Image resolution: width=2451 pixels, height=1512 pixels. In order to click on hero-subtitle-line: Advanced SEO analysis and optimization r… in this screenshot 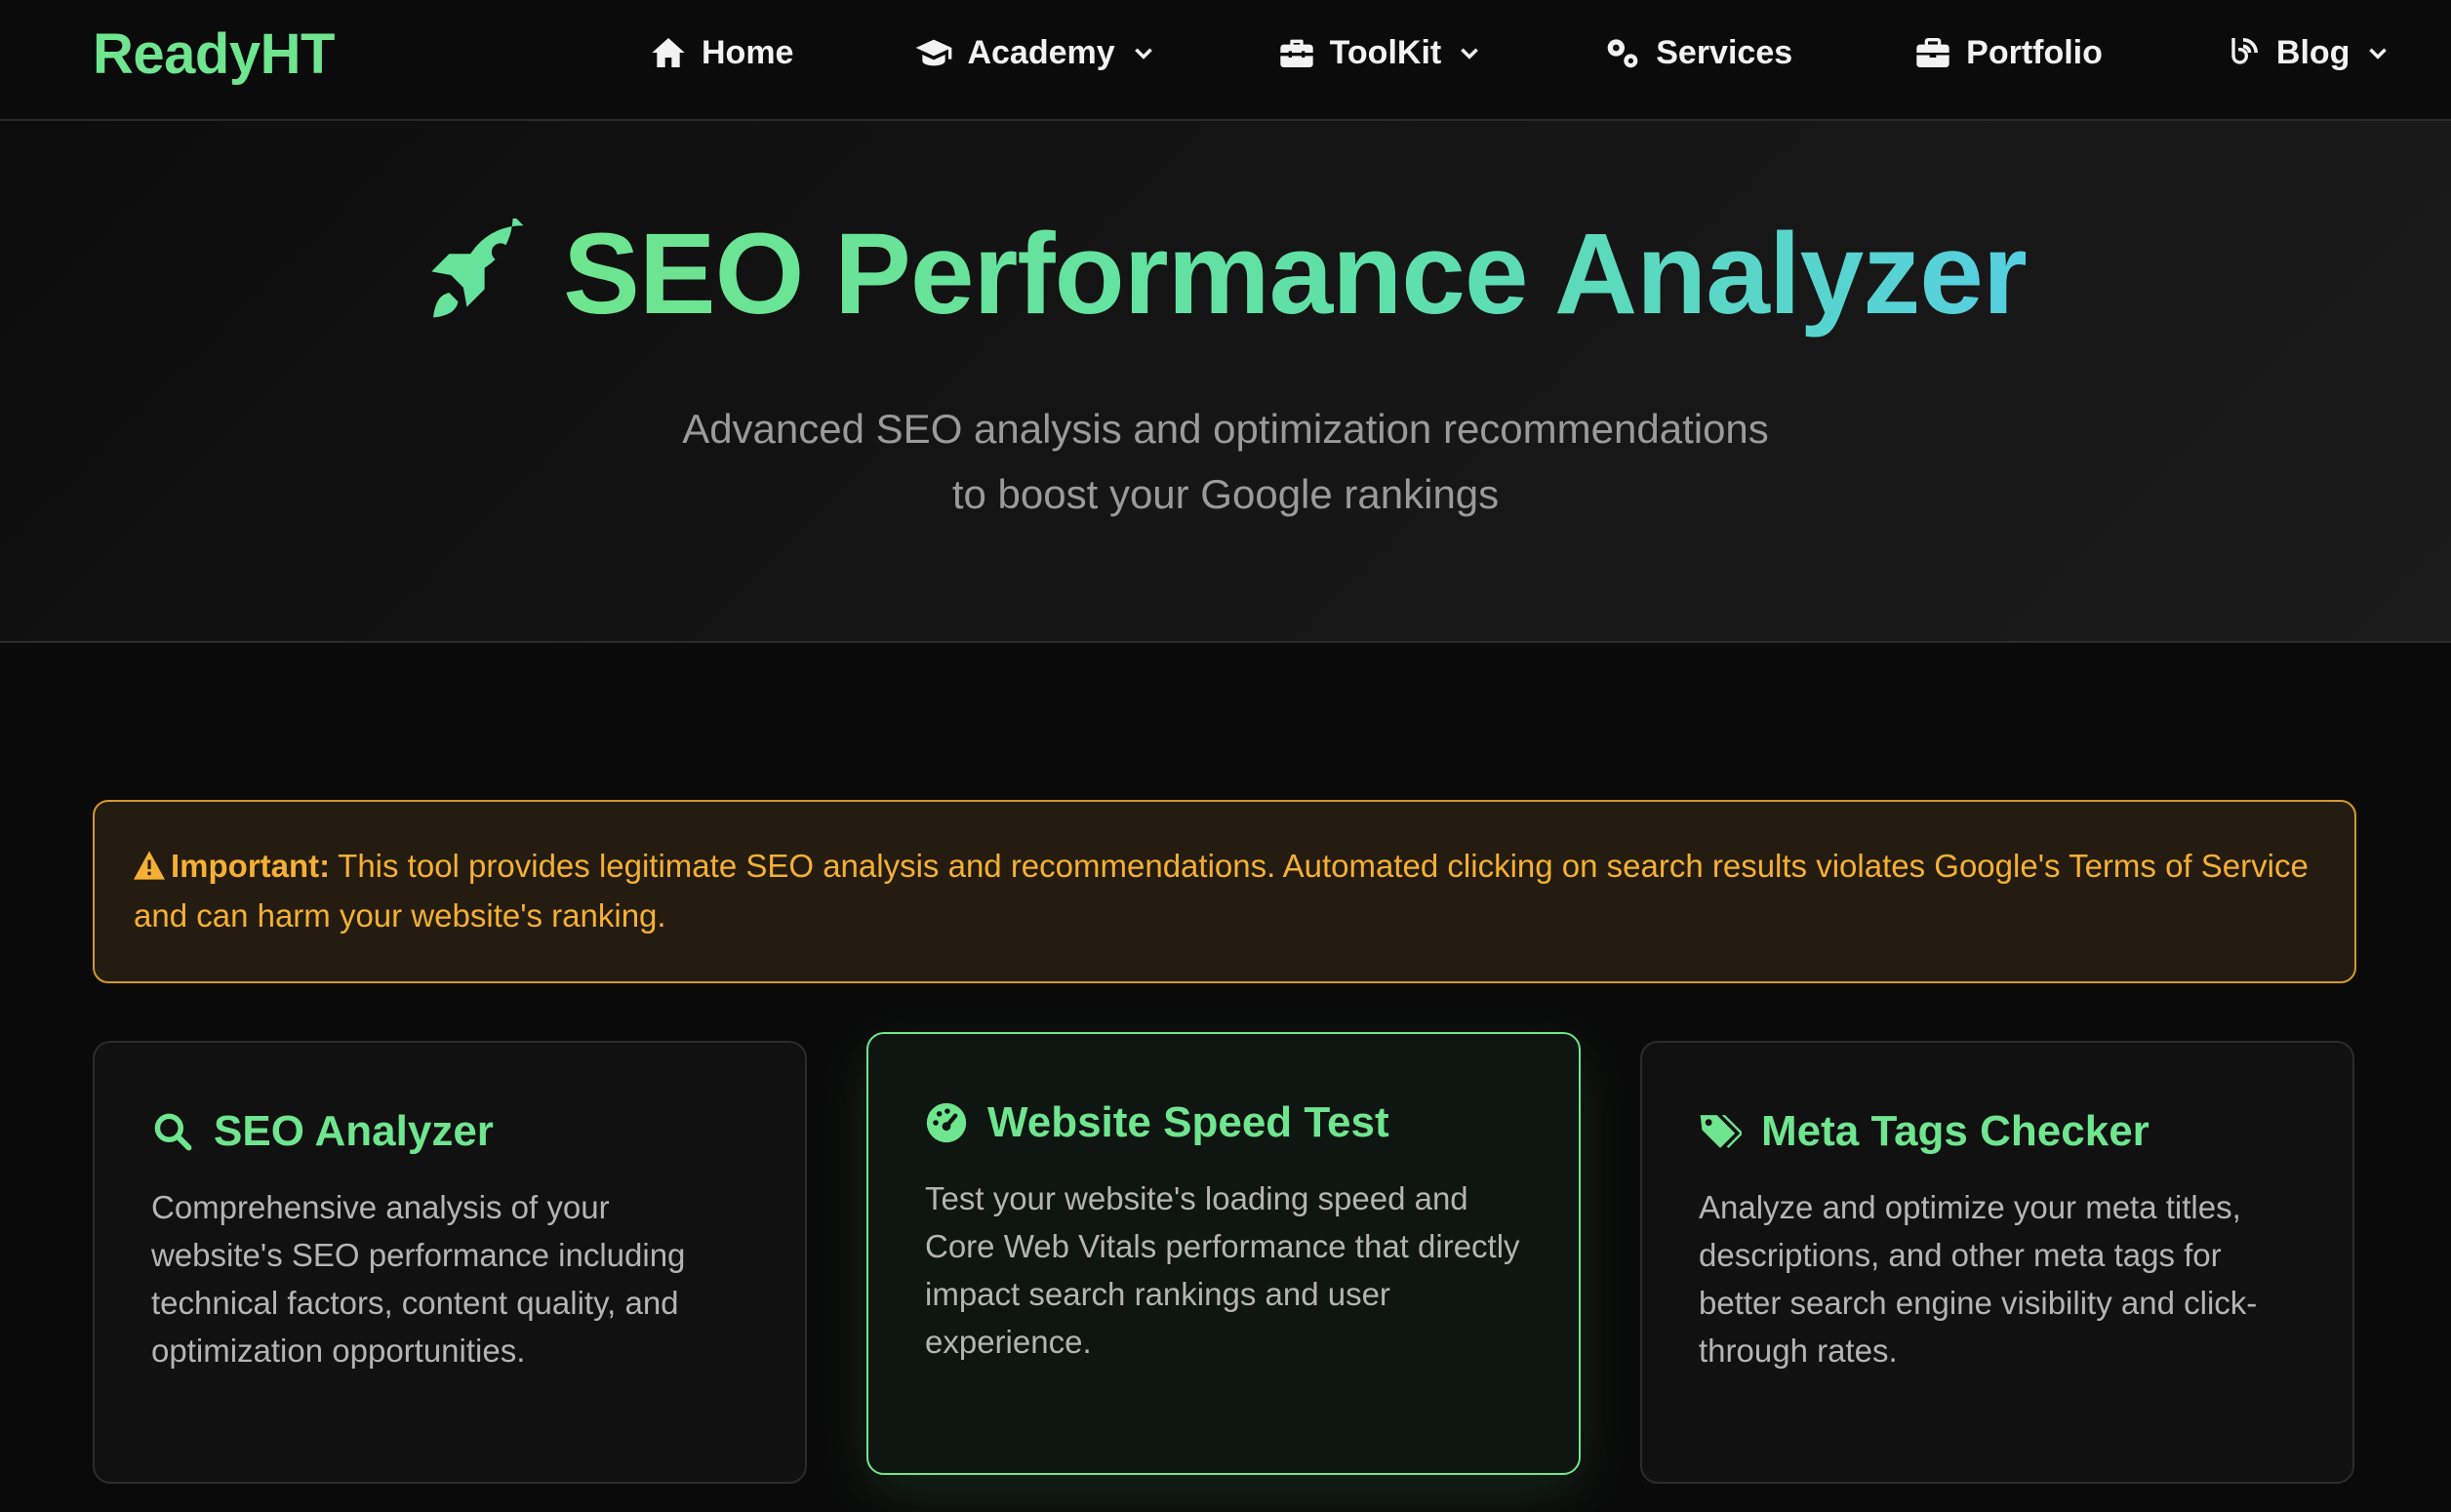, I will do `click(1225, 429)`.